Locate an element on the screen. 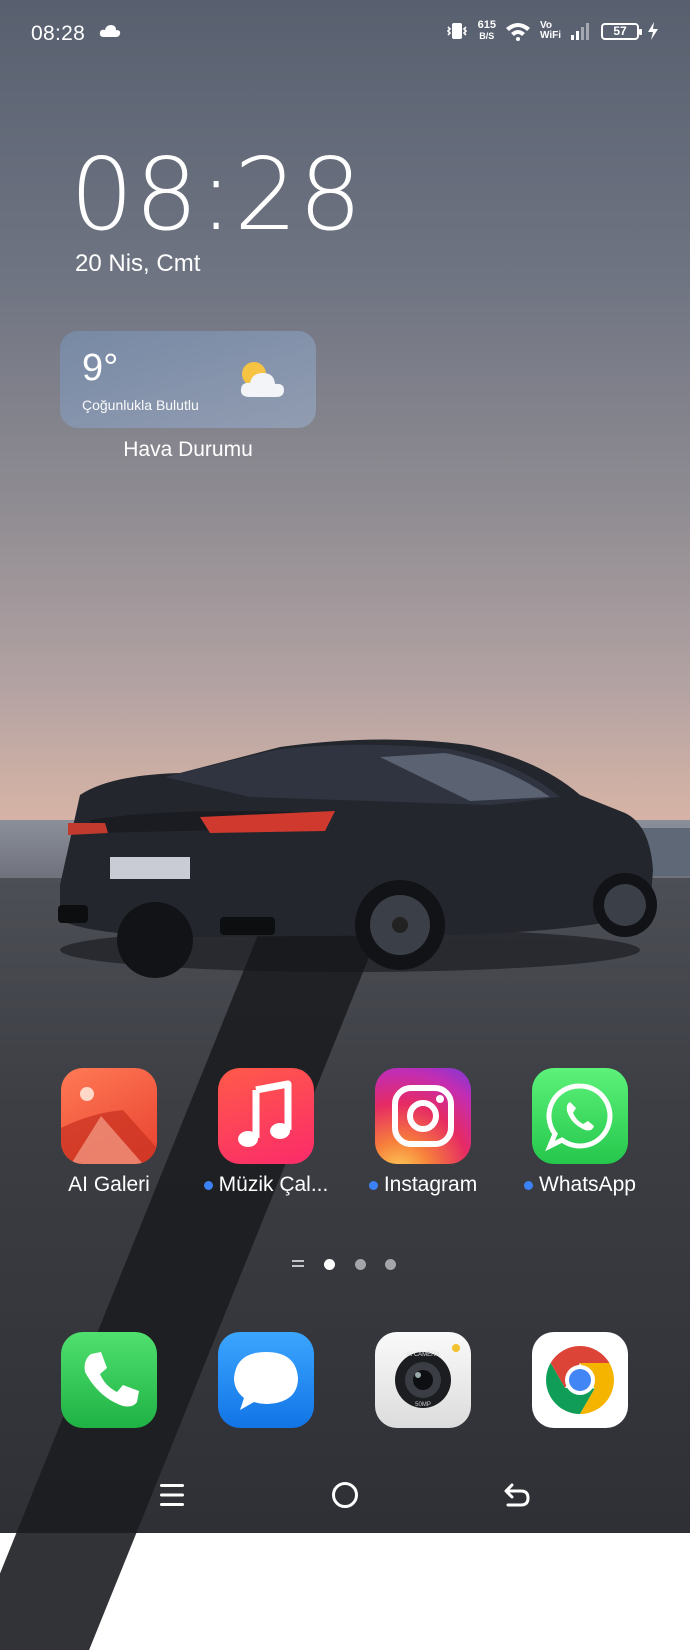 Image resolution: width=690 pixels, height=1650 pixels. dock-camera: AI CAMERA 50MP is located at coordinates (423, 1380).